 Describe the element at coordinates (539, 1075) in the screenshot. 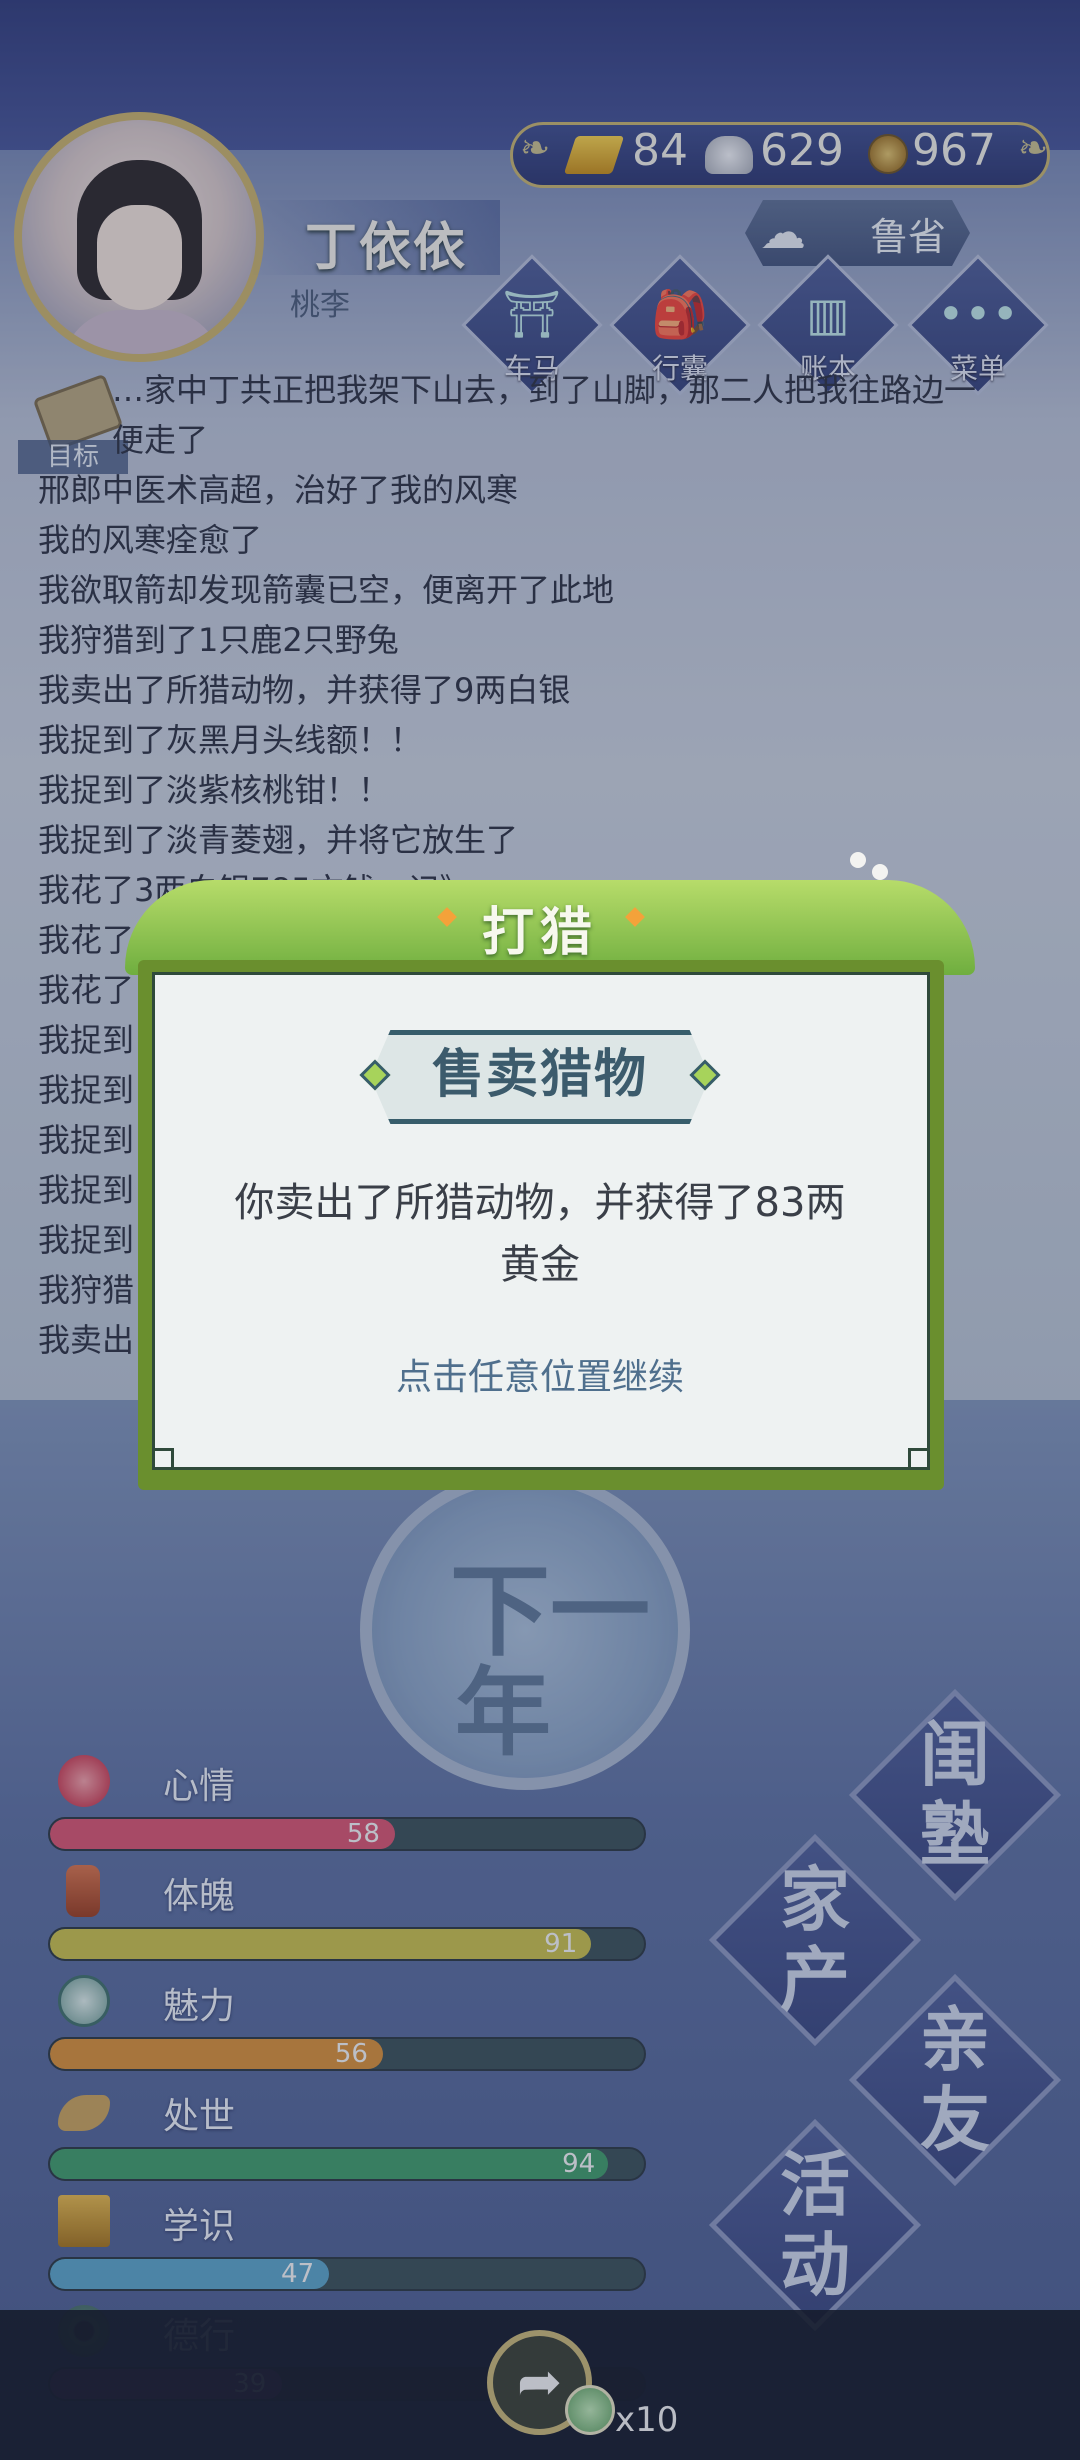

I see `modal-title: 售卖猎物` at that location.